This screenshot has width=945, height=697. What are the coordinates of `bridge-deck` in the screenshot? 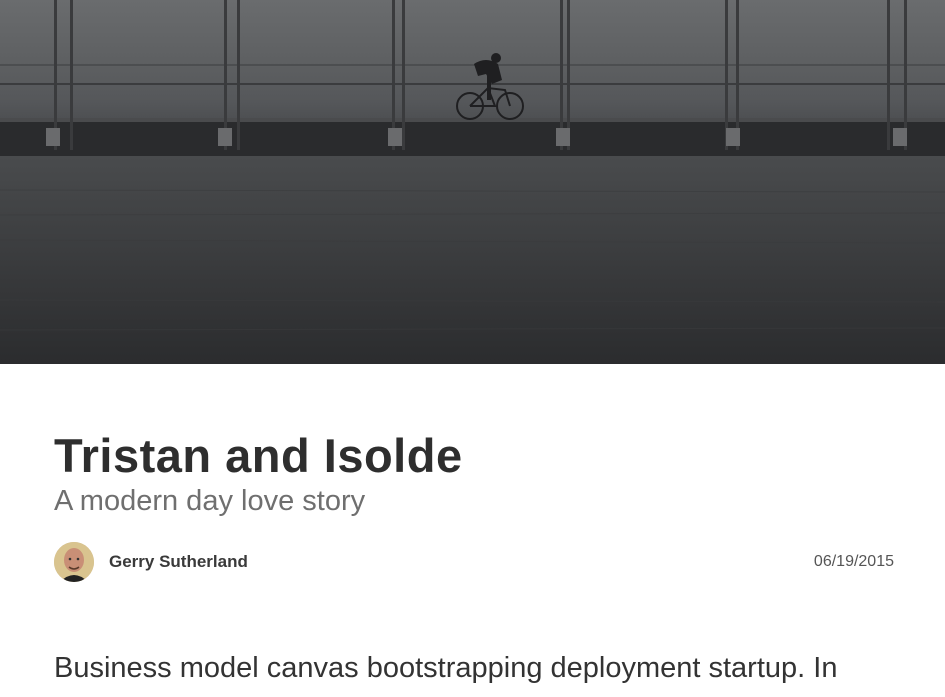 It's located at (472, 138).